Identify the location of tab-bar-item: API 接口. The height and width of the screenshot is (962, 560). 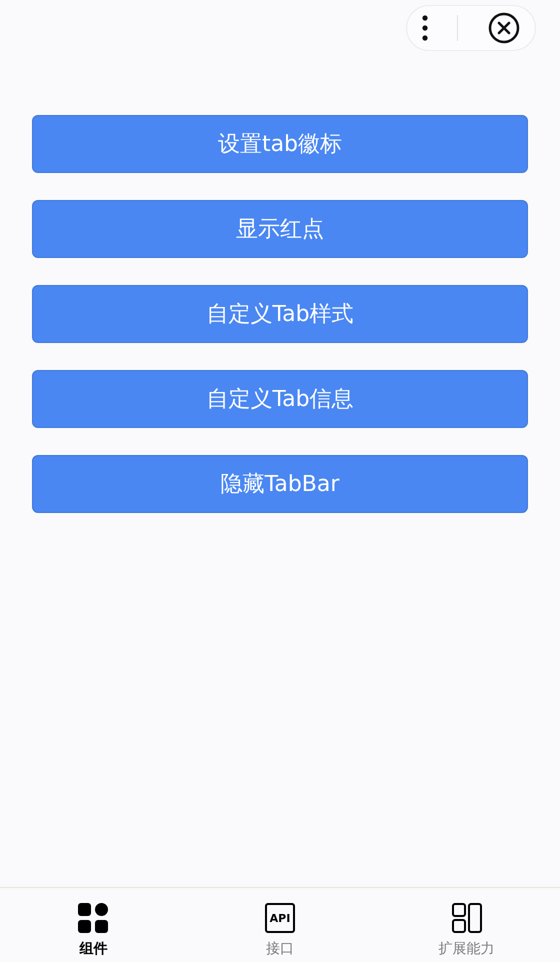
(280, 925).